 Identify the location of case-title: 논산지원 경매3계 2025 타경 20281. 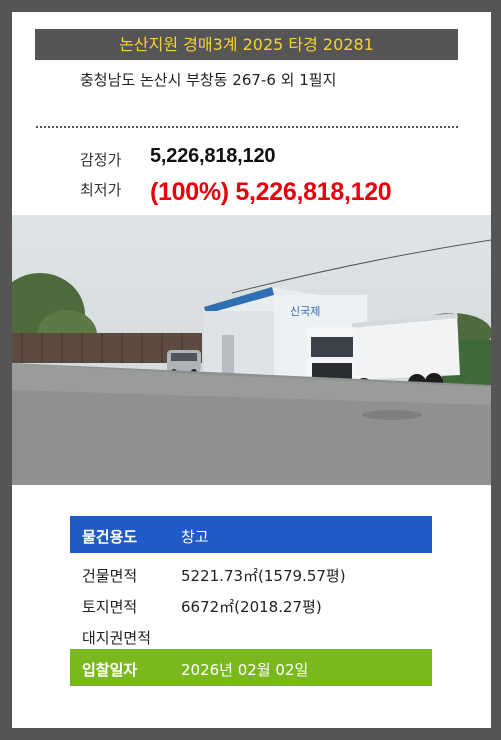
(246, 44).